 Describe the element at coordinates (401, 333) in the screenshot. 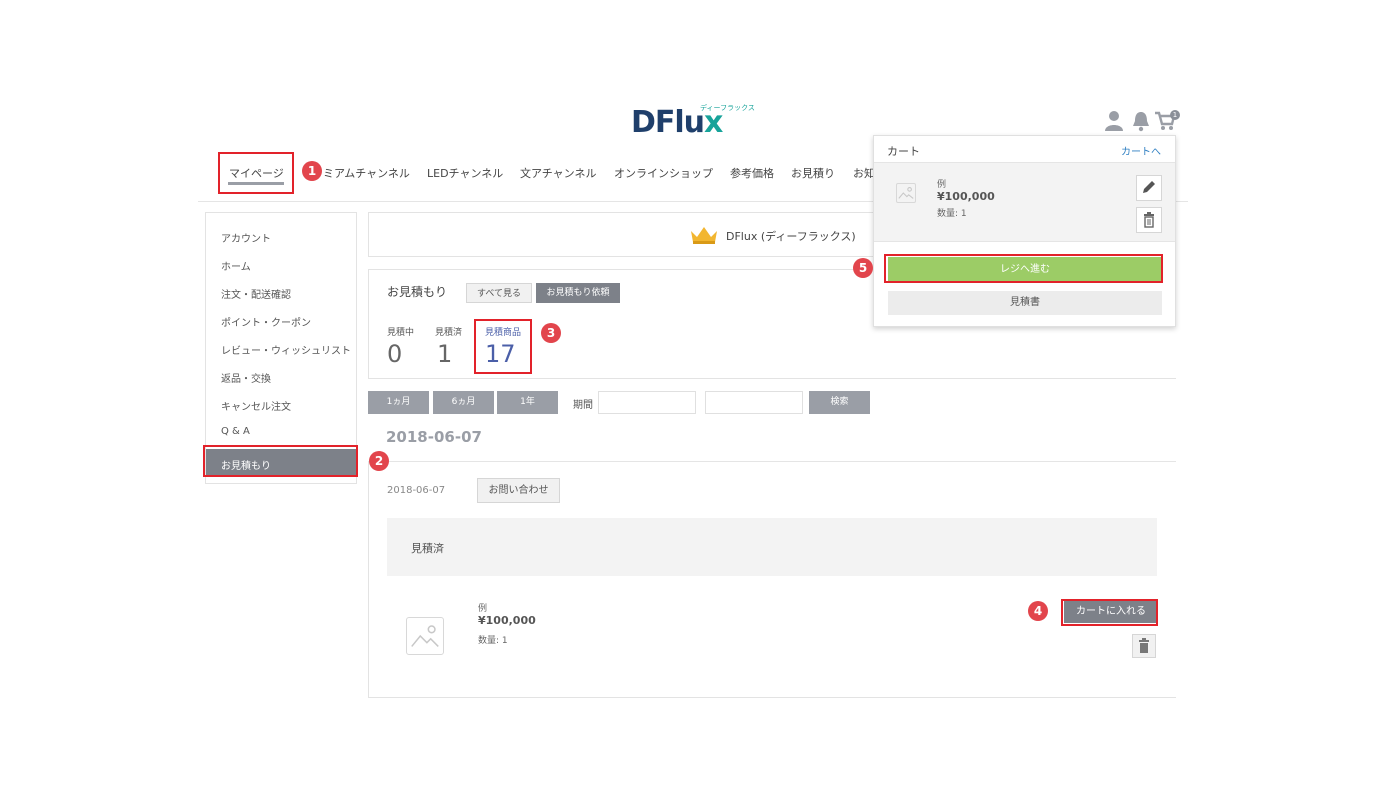

I see `stat-label-in-progress: 見積中` at that location.